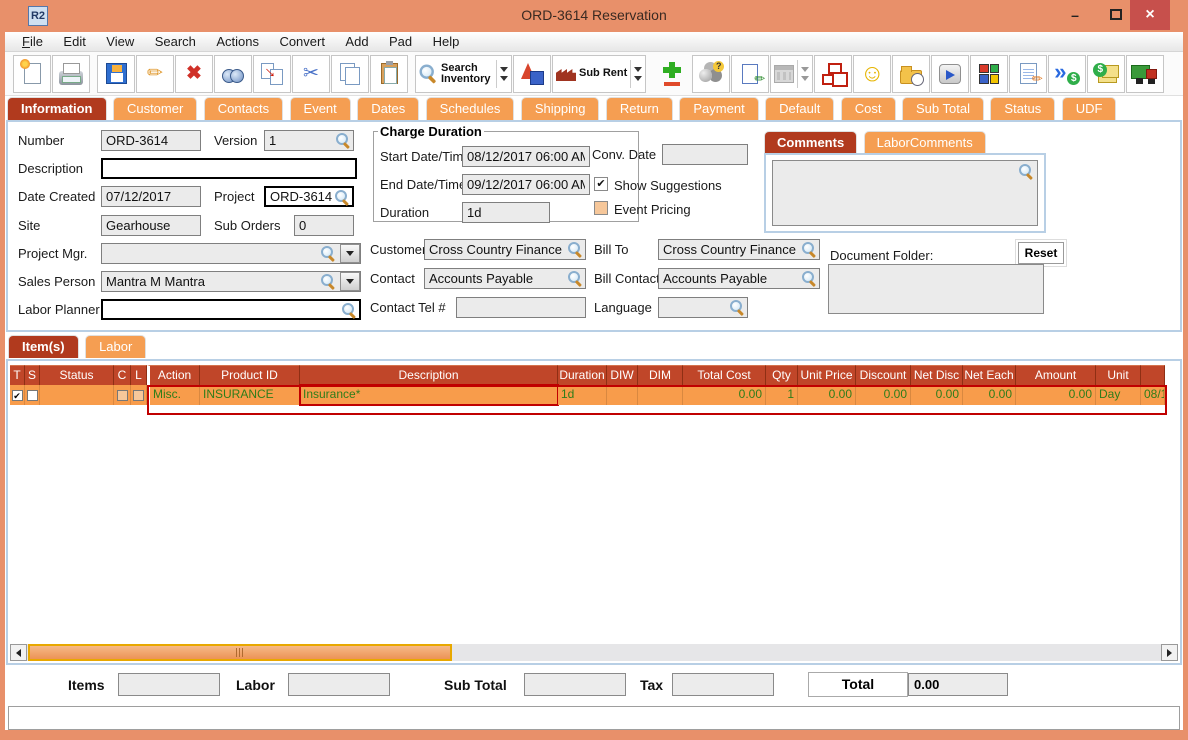 This screenshot has width=1188, height=740. What do you see at coordinates (320, 108) in the screenshot?
I see `tab-event: Event` at bounding box center [320, 108].